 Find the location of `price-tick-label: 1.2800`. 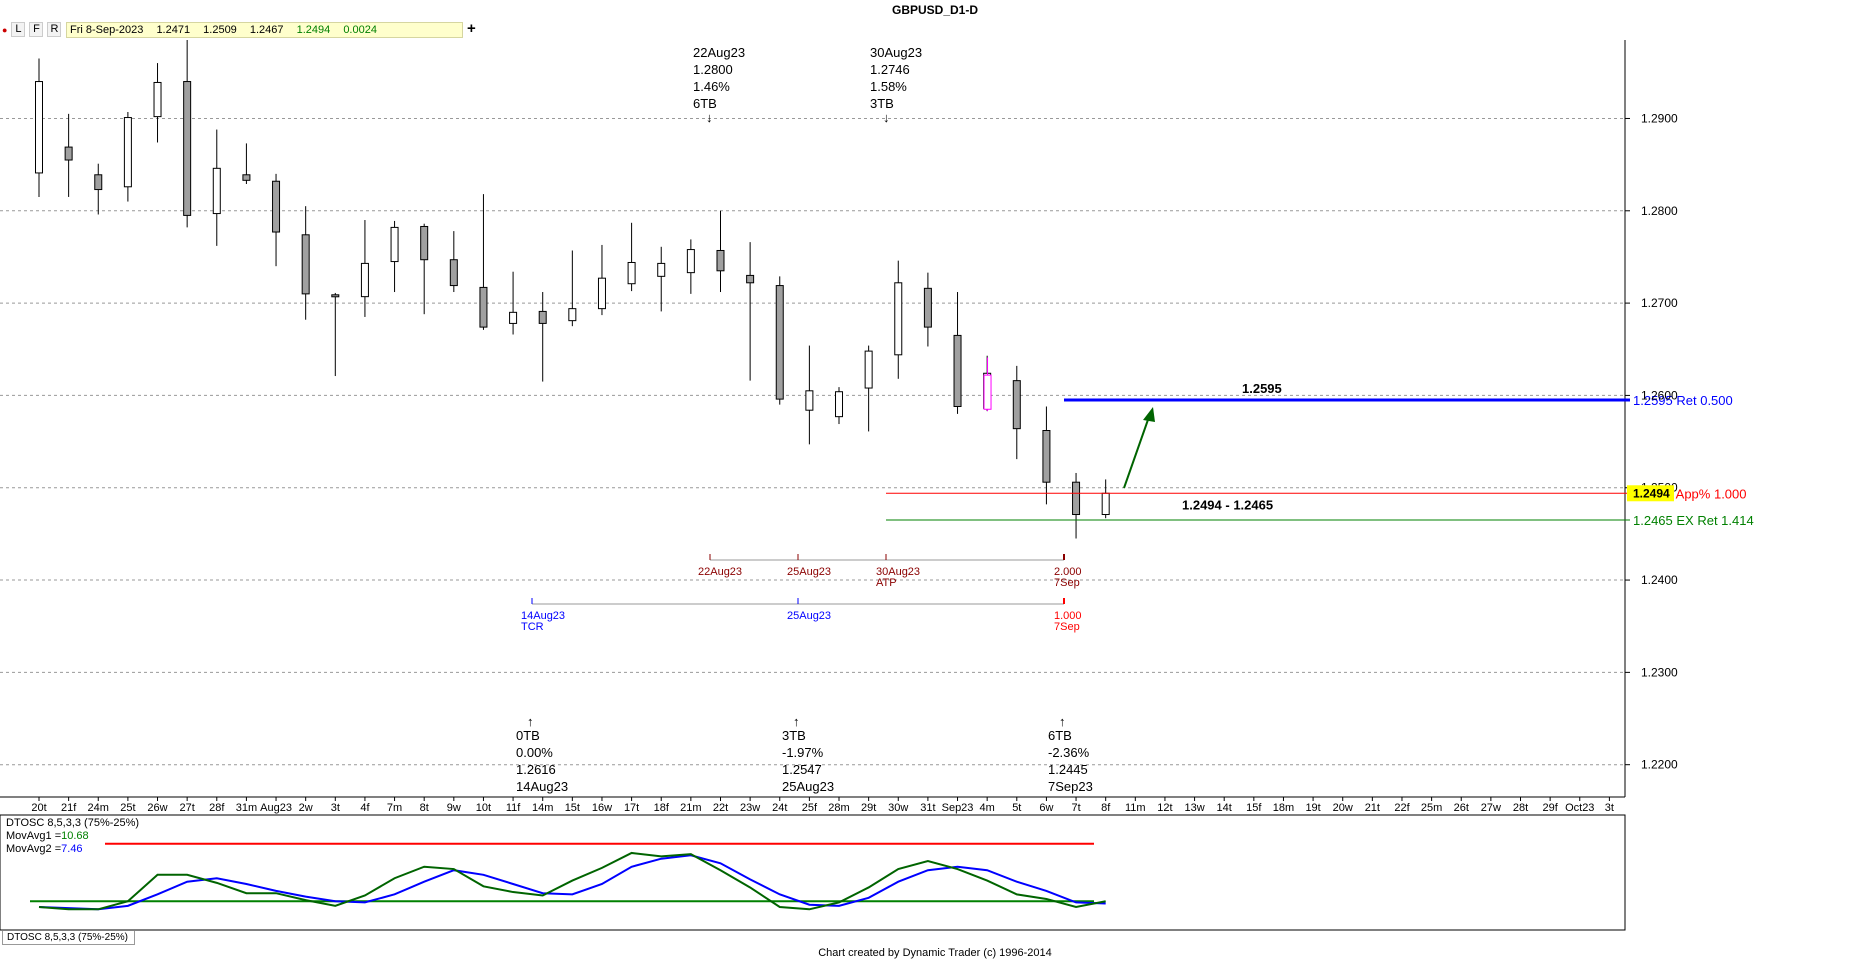

price-tick-label: 1.2800 is located at coordinates (1659, 211).